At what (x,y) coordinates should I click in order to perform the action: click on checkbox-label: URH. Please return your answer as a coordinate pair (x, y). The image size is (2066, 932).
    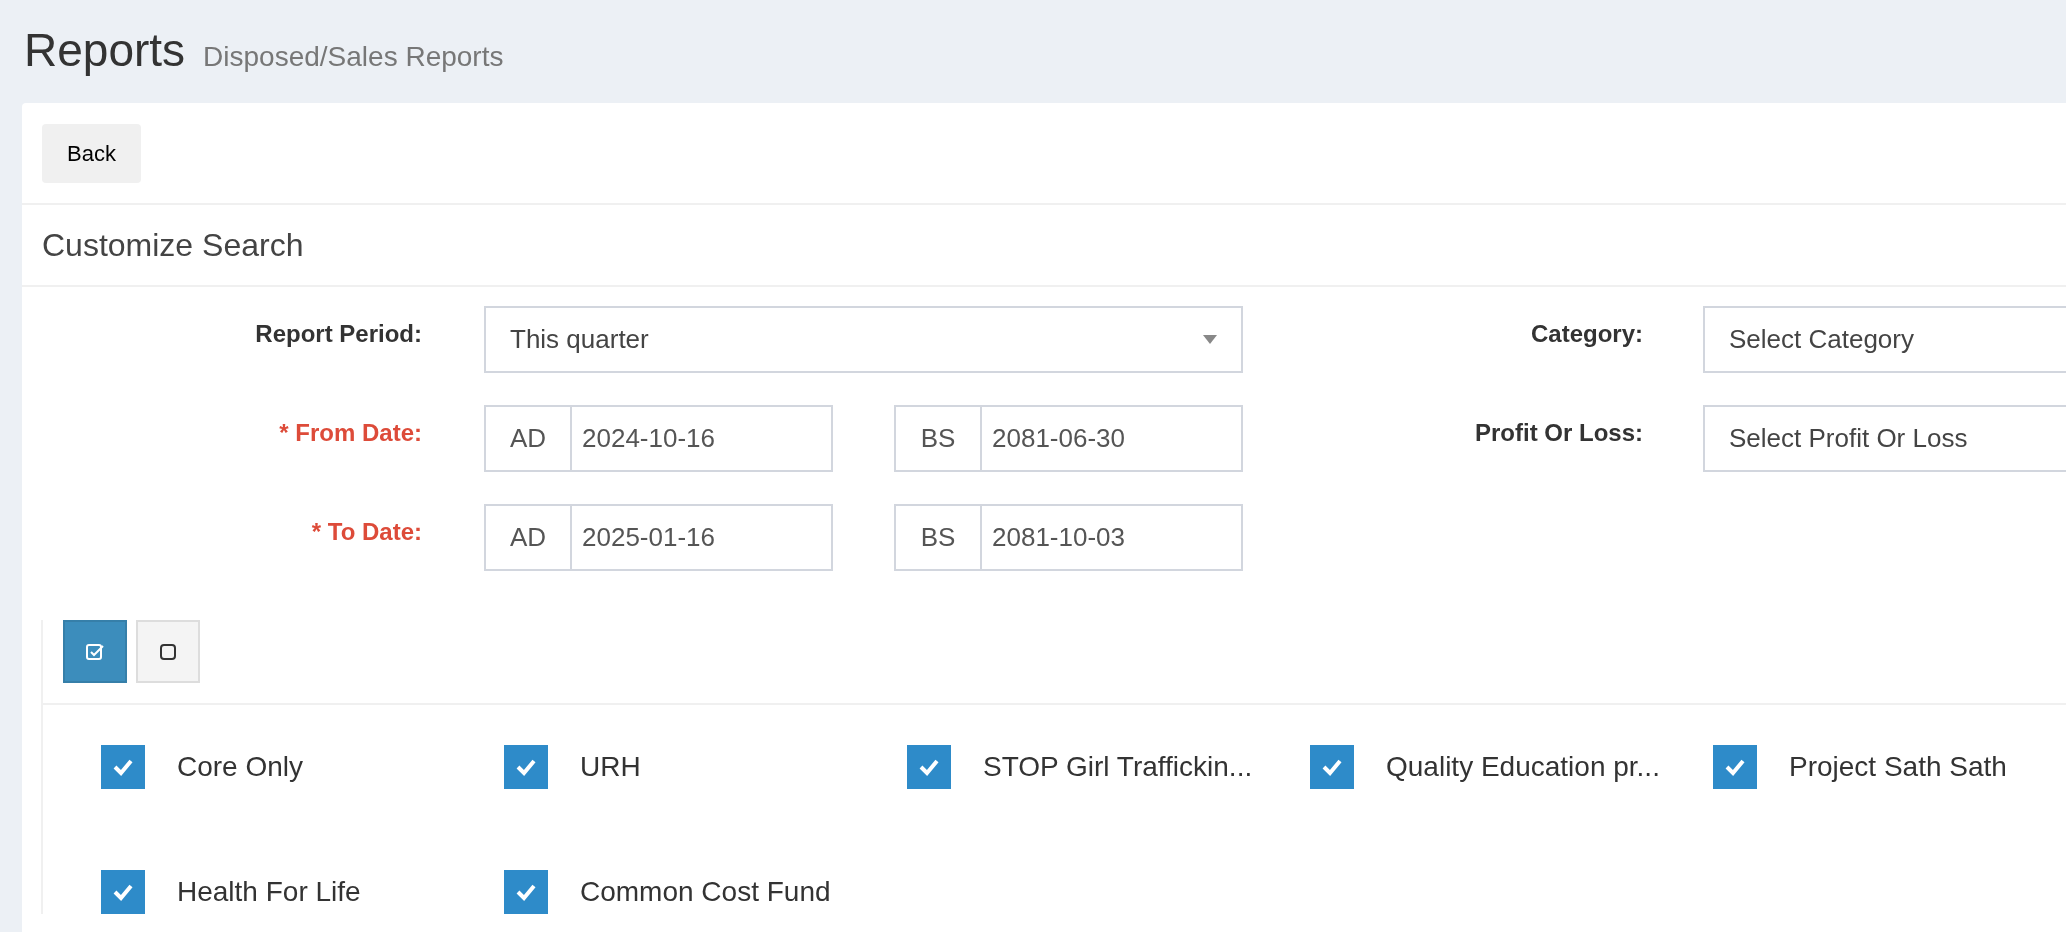
    Looking at the image, I should click on (610, 767).